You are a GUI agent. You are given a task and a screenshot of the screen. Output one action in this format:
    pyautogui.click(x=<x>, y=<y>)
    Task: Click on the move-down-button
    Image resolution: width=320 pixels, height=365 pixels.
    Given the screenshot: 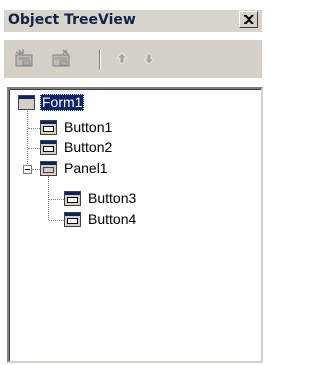 What is the action you would take?
    pyautogui.click(x=149, y=59)
    